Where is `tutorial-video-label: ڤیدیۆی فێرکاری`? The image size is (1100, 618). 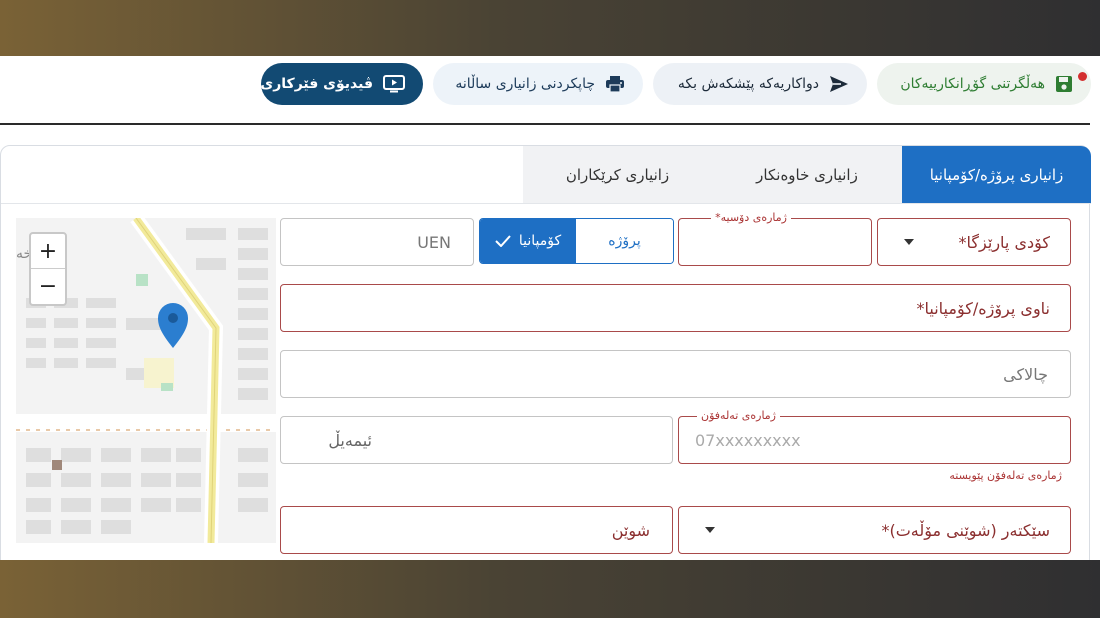 tutorial-video-label: ڤیدیۆی فێرکاری is located at coordinates (316, 84).